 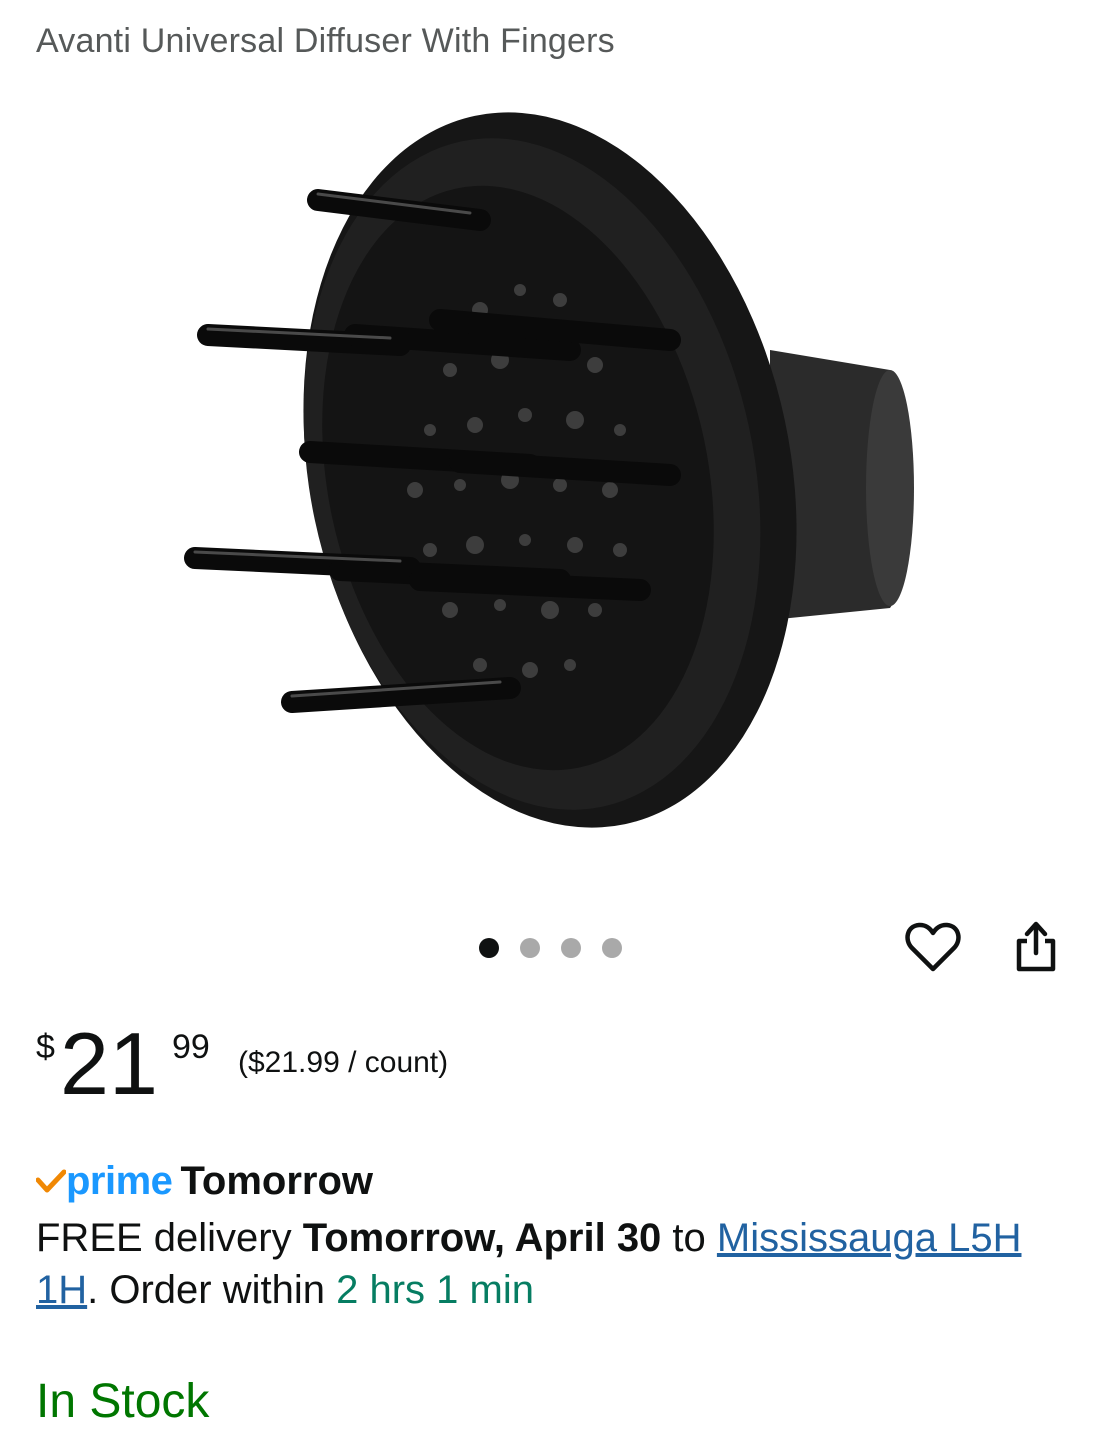 What do you see at coordinates (435, 1290) in the screenshot?
I see `order-countdown: 2 hrs 1 min` at bounding box center [435, 1290].